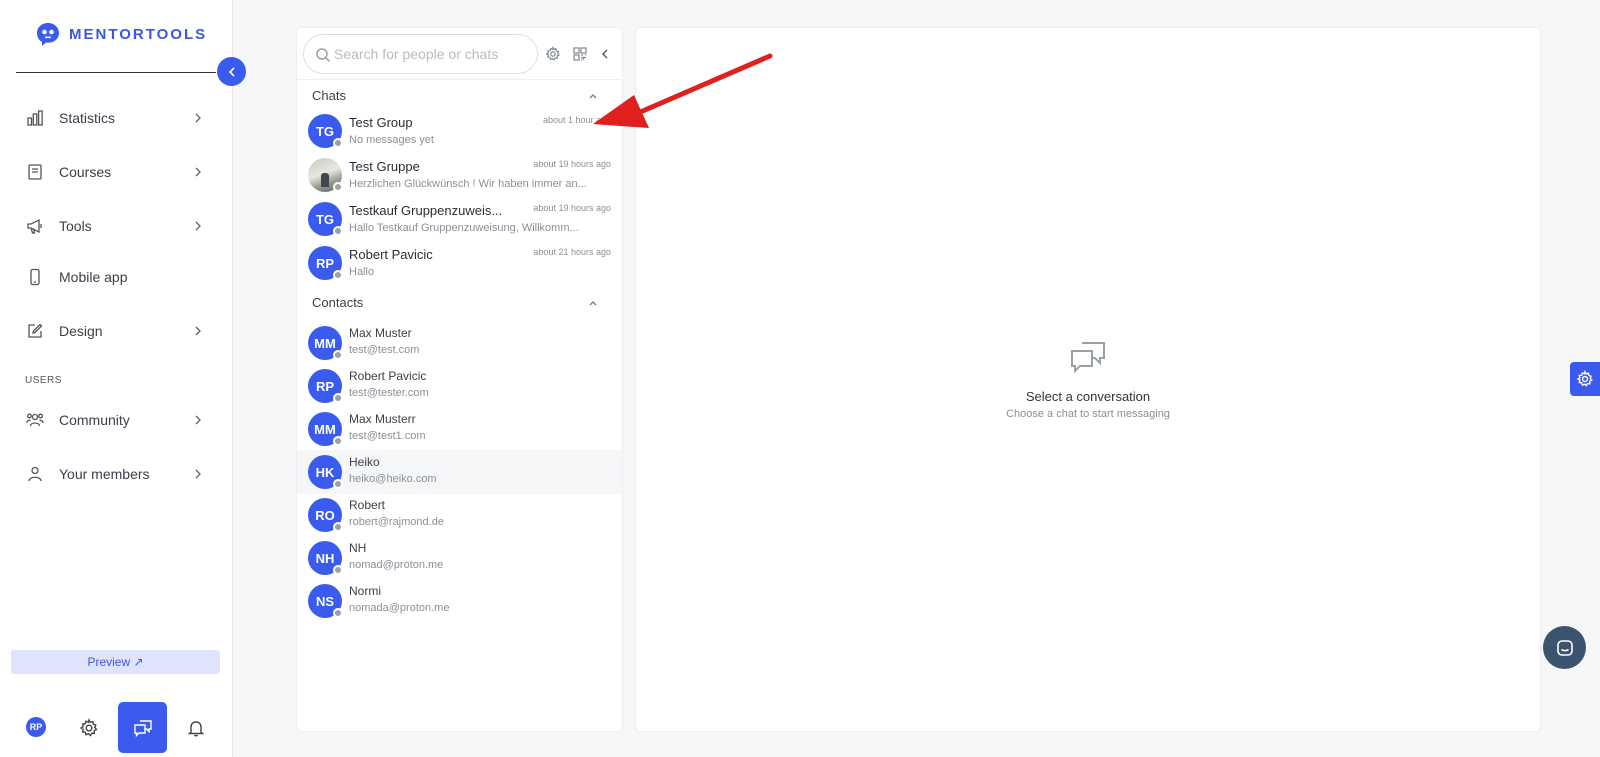  I want to click on chats-header: Chats, so click(329, 95).